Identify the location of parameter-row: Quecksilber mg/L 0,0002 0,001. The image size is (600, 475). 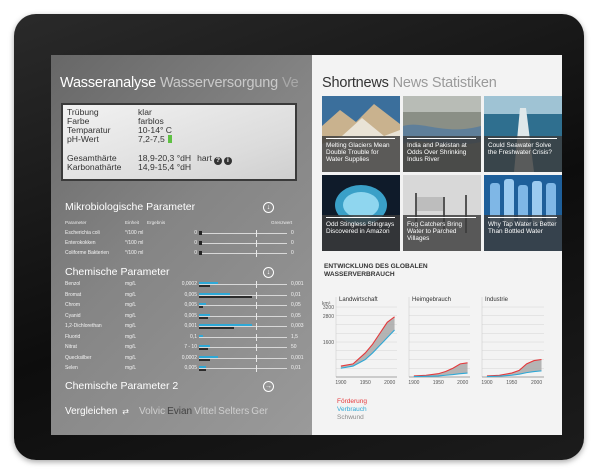
(187, 358).